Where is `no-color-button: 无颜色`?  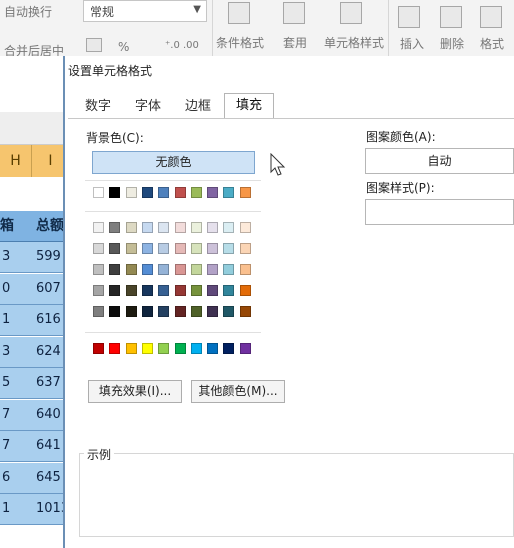
no-color-button: 无颜色 is located at coordinates (173, 162).